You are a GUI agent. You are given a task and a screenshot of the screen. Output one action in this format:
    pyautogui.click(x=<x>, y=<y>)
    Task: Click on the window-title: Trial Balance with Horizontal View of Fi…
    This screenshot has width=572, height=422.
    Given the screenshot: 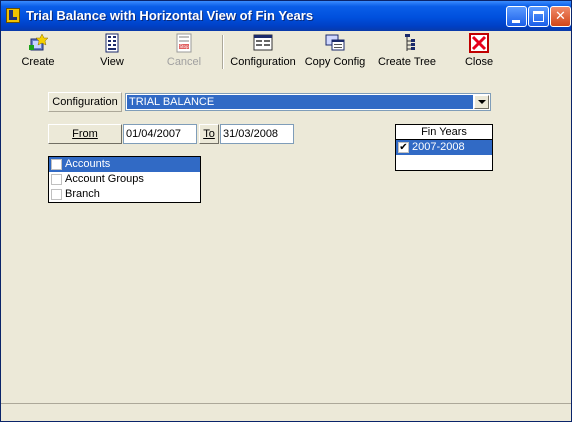 What is the action you would take?
    pyautogui.click(x=170, y=15)
    